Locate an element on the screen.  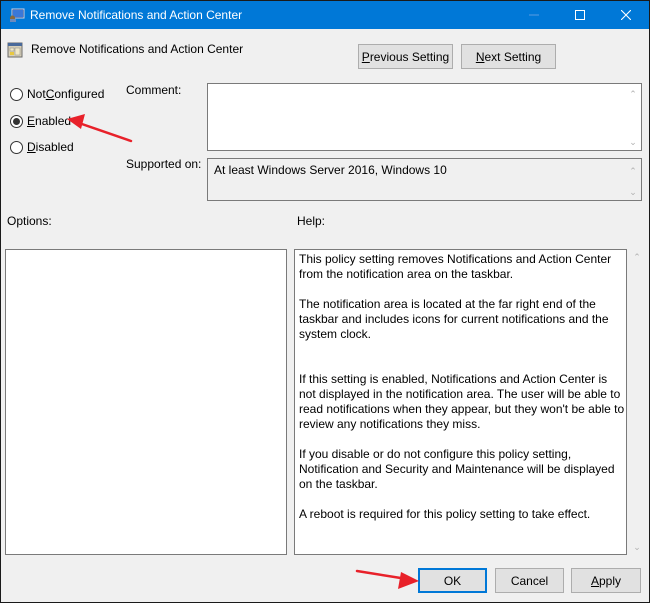
comment-label: Comment: is located at coordinates (154, 90).